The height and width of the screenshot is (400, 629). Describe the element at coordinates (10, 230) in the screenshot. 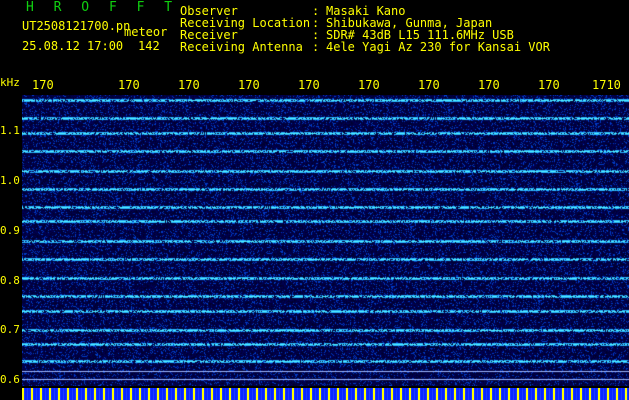

I see `y-tick-label: 0.9` at that location.